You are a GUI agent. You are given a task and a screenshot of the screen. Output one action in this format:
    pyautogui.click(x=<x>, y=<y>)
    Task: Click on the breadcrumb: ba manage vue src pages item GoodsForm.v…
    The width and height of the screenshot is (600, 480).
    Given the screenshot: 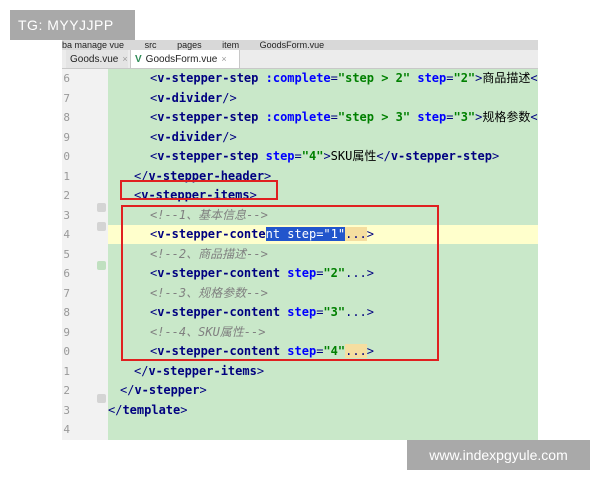 What is the action you would take?
    pyautogui.click(x=300, y=45)
    